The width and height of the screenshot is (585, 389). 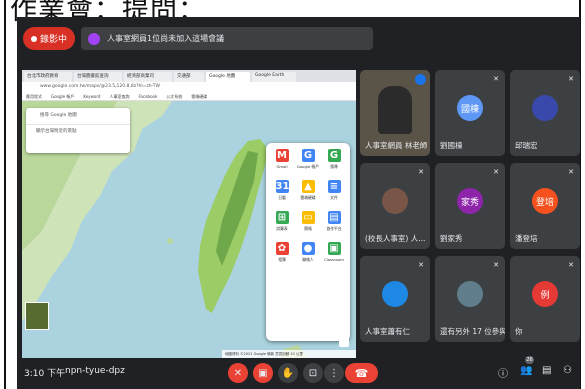 I want to click on app-launcher-item: 31 日曆, so click(x=282, y=190).